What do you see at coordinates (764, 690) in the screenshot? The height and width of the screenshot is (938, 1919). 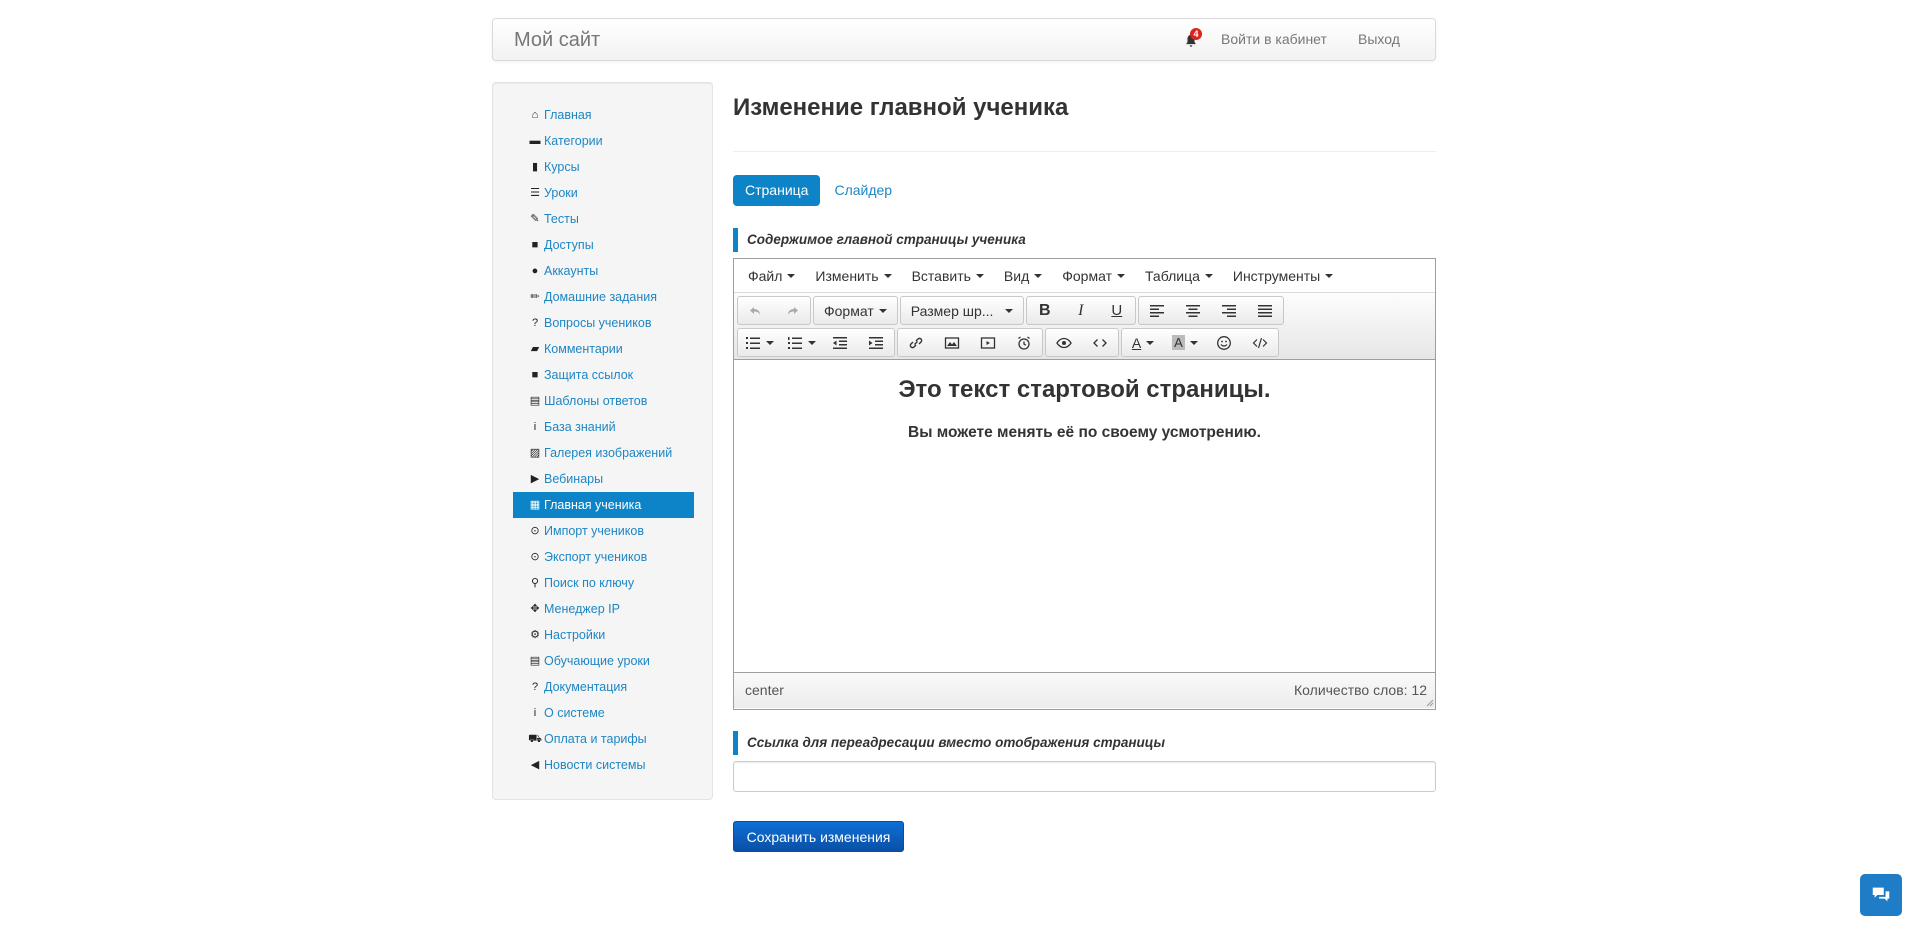 I see `element-path: center` at bounding box center [764, 690].